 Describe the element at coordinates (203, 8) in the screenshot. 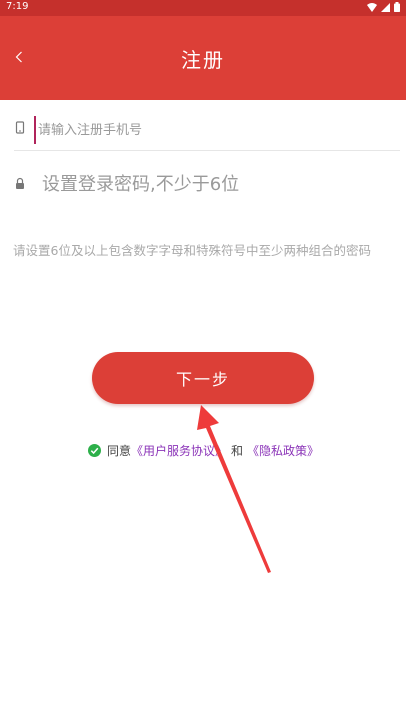

I see `status-bar: 7:19` at that location.